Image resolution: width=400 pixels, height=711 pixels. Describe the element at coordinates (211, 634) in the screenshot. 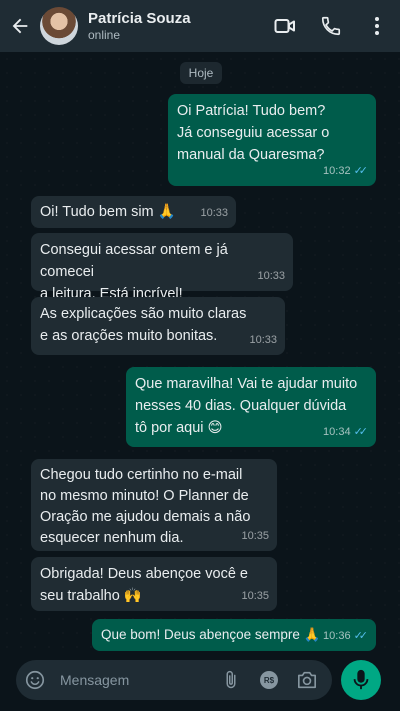

I see `message-text: Que bom! Deus abençoe sempre 🙏` at that location.